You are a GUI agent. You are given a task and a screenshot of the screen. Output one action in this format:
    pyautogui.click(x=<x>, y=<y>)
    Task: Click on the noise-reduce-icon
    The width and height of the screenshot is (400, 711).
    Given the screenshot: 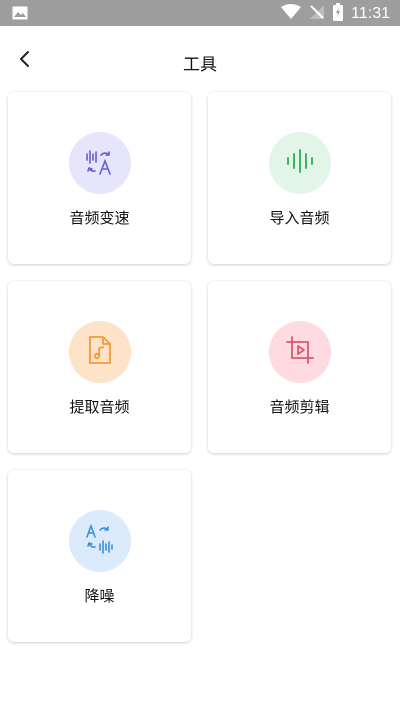 What is the action you would take?
    pyautogui.click(x=100, y=540)
    